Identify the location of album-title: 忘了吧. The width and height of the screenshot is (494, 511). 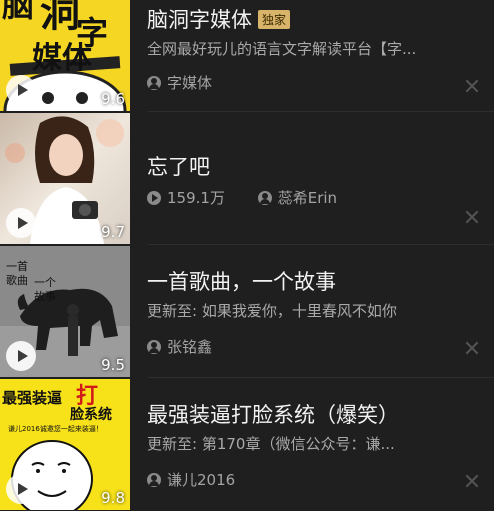
(178, 166).